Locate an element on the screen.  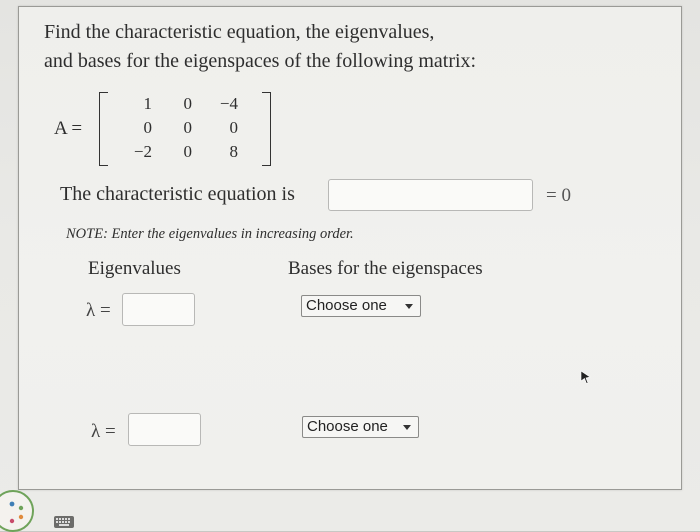
matrix-cell: 1 is located at coordinates (148, 103).